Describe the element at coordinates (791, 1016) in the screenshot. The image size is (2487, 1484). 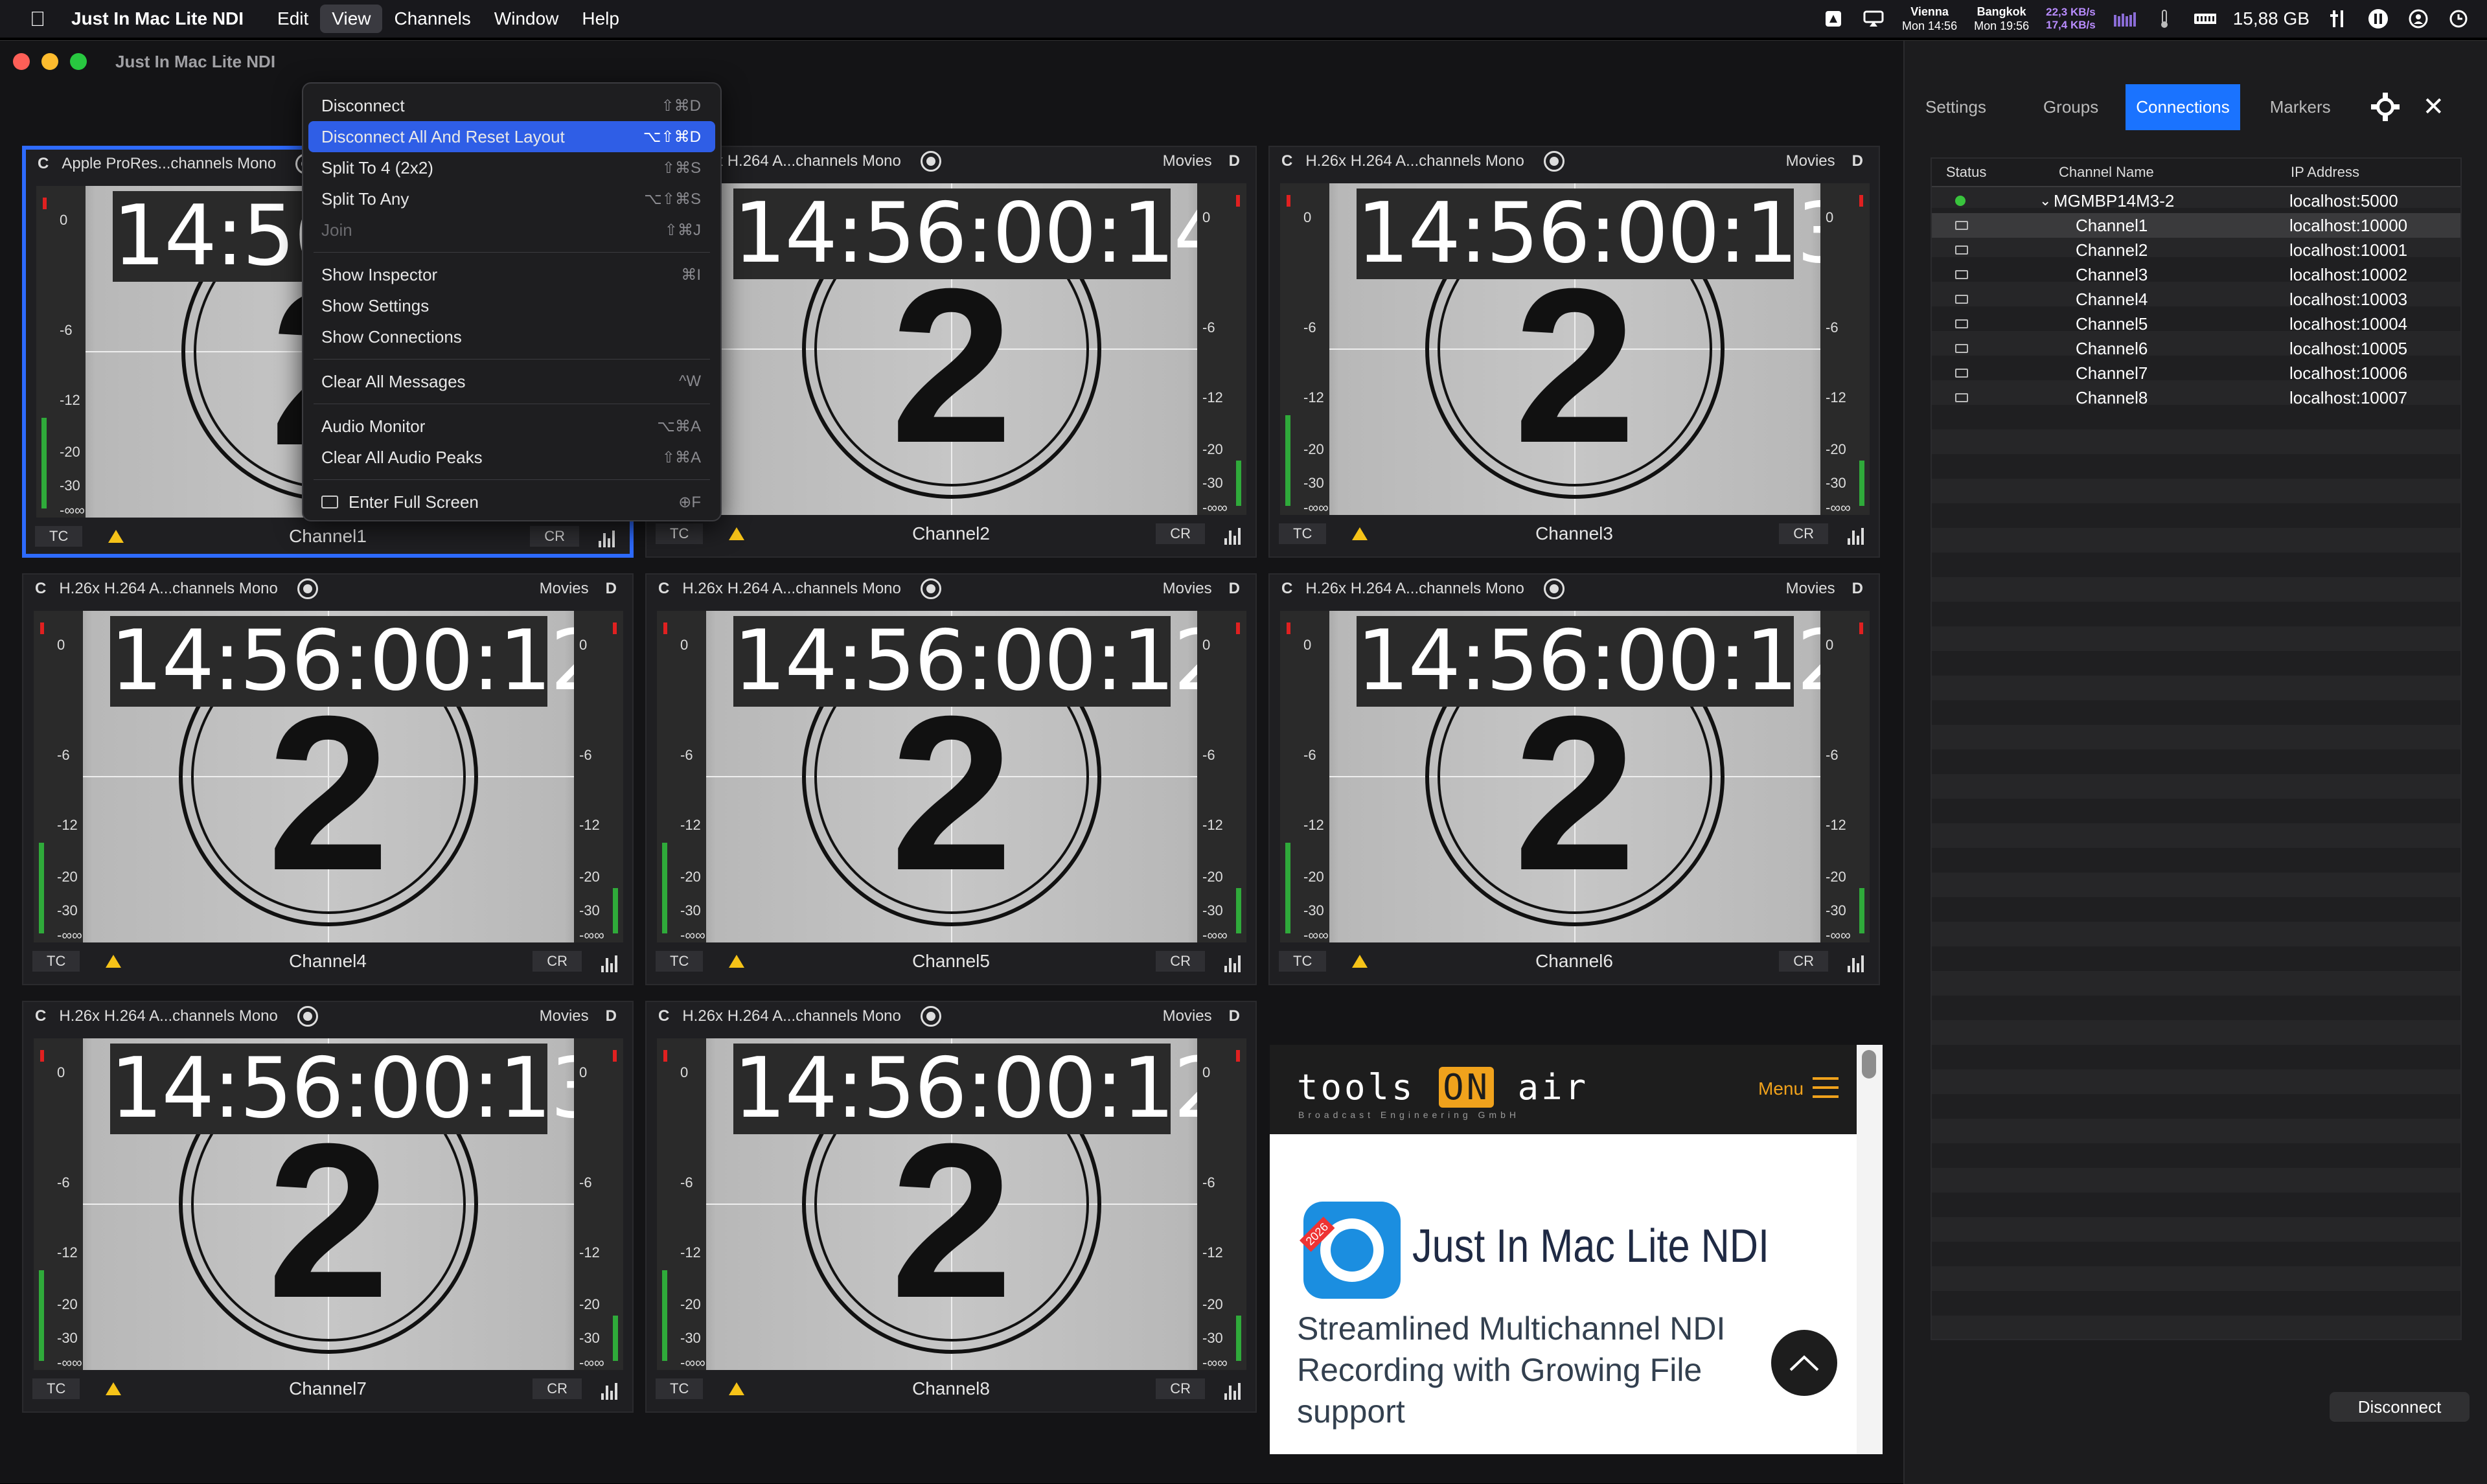
I see `codec-label: H.26x H.264 A...channels Mono` at that location.